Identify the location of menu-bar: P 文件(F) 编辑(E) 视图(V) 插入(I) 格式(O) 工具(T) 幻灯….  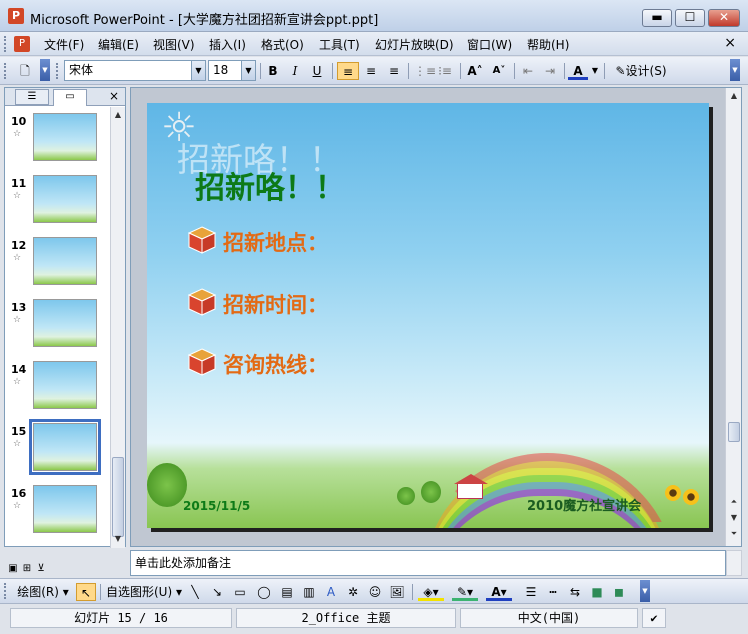
(374, 44).